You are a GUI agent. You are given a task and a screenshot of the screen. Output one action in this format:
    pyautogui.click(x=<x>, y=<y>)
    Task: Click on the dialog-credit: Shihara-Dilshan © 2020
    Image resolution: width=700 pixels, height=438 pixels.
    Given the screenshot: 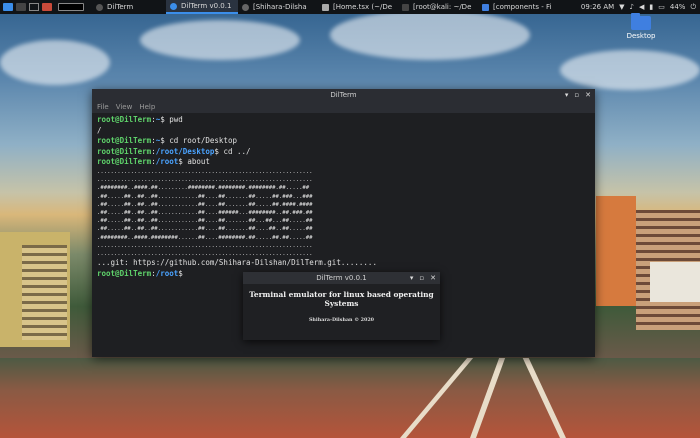 What is the action you would take?
    pyautogui.click(x=341, y=320)
    